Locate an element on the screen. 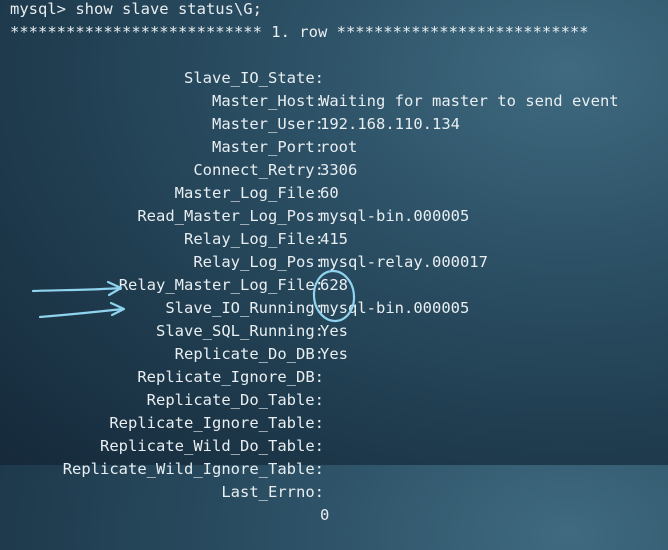 The width and height of the screenshot is (668, 550). field-value: 0 is located at coordinates (325, 515).